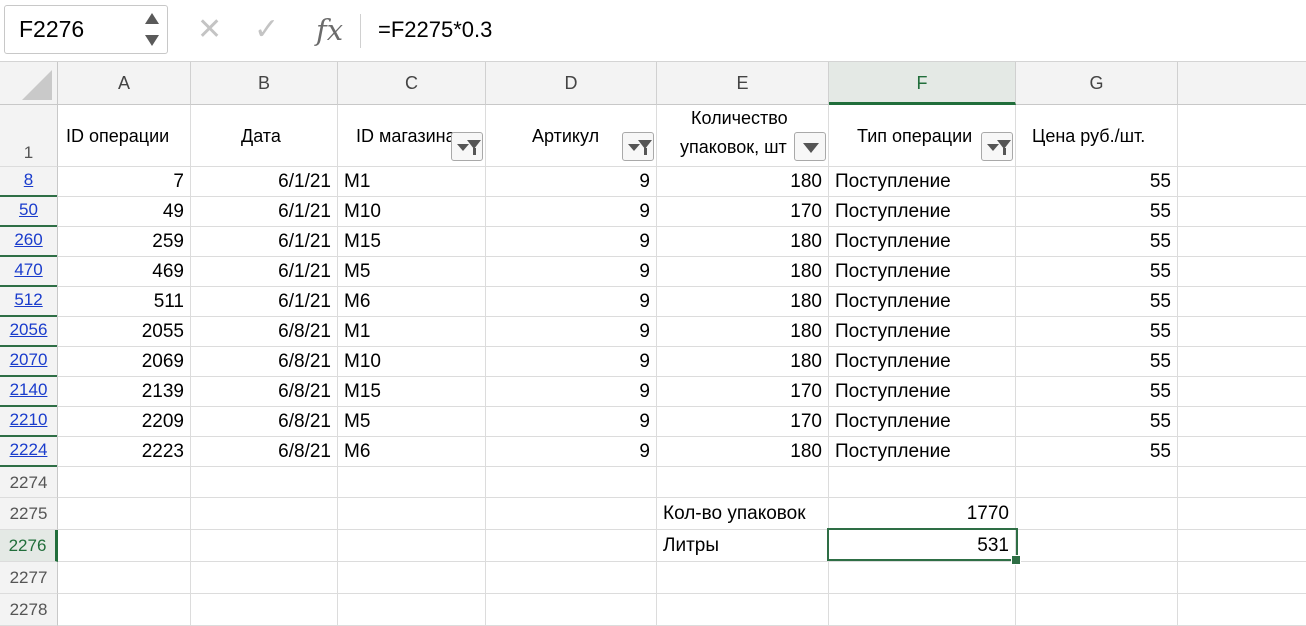 Image resolution: width=1306 pixels, height=626 pixels. Describe the element at coordinates (124, 332) in the screenshot. I see `cell-id-operation: 2055` at that location.